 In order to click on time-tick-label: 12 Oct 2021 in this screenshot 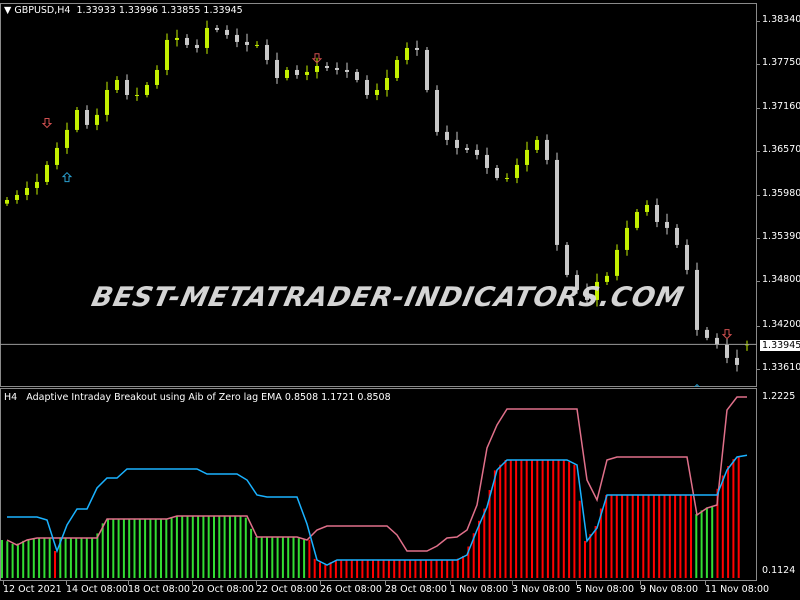, I will do `click(32, 589)`.